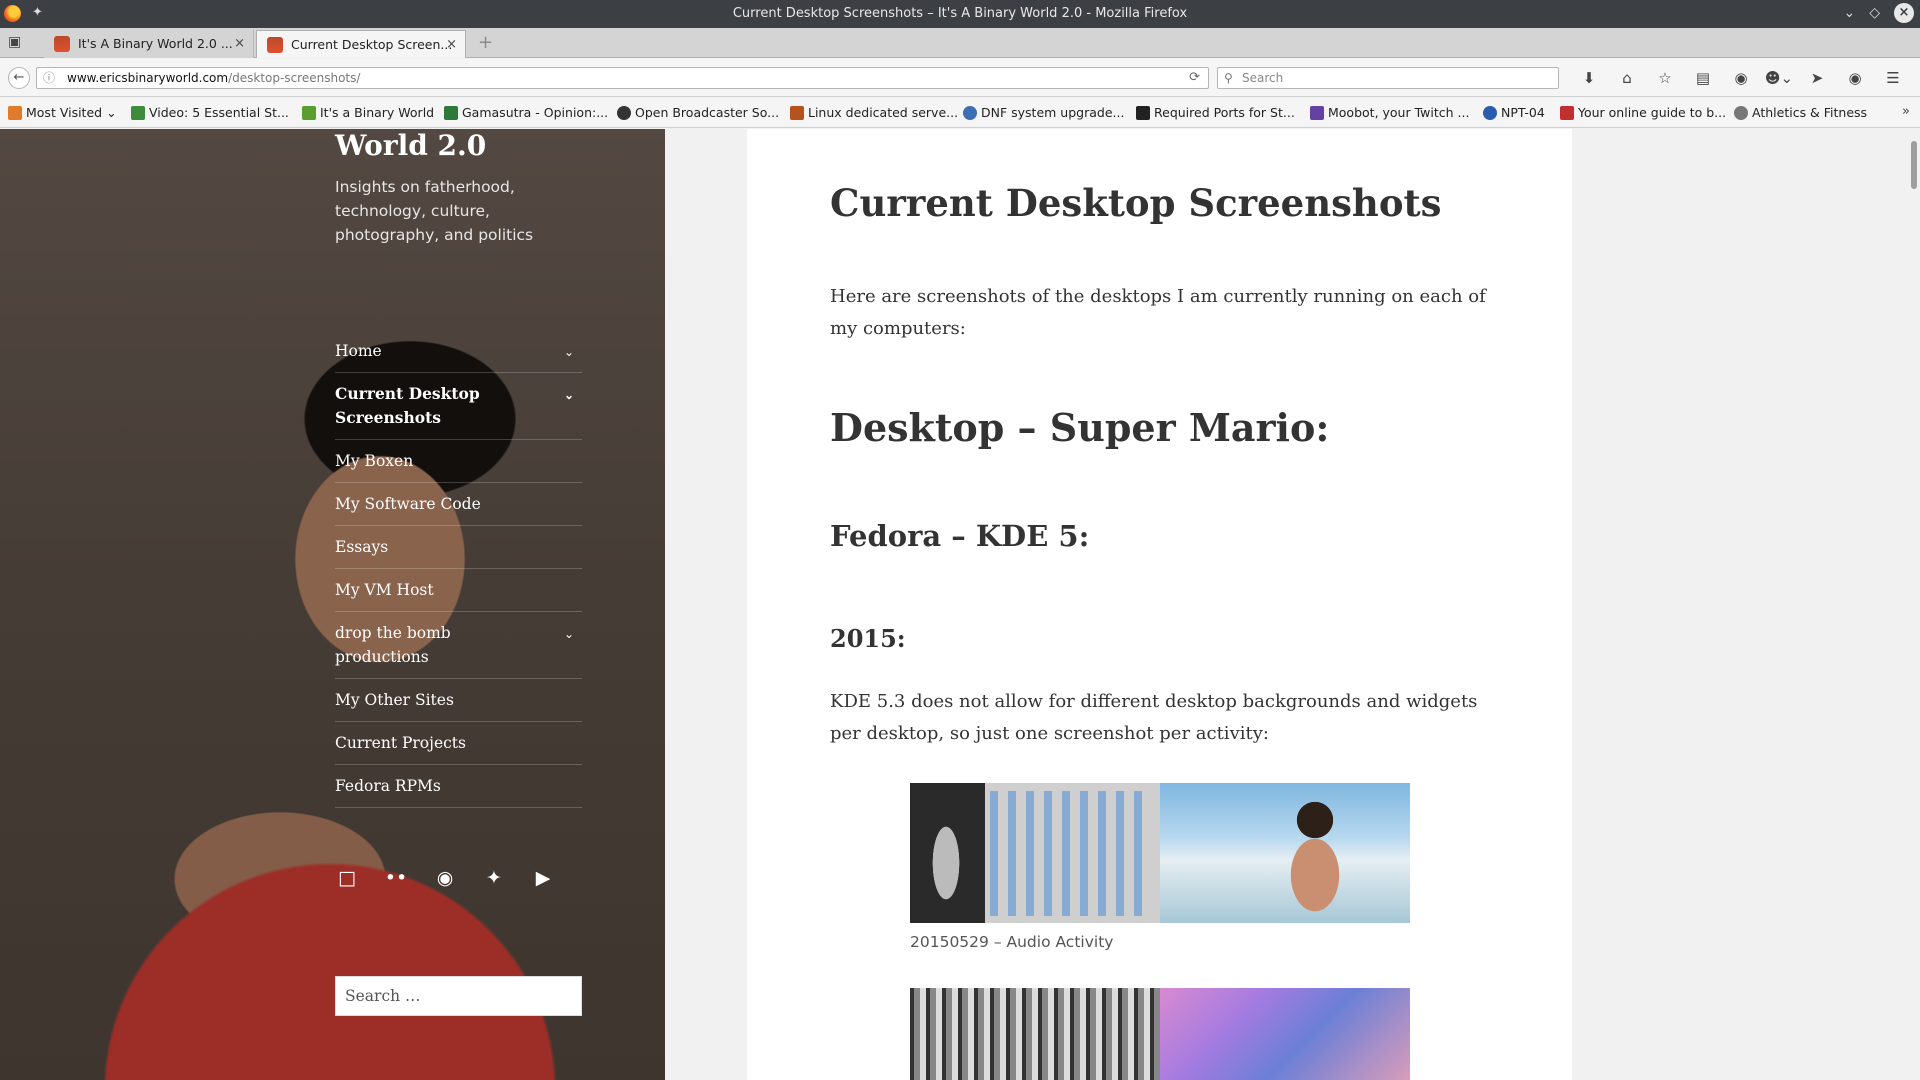 The height and width of the screenshot is (1080, 1920). What do you see at coordinates (1514, 112) in the screenshot?
I see `bookmark-item: NPT-04` at bounding box center [1514, 112].